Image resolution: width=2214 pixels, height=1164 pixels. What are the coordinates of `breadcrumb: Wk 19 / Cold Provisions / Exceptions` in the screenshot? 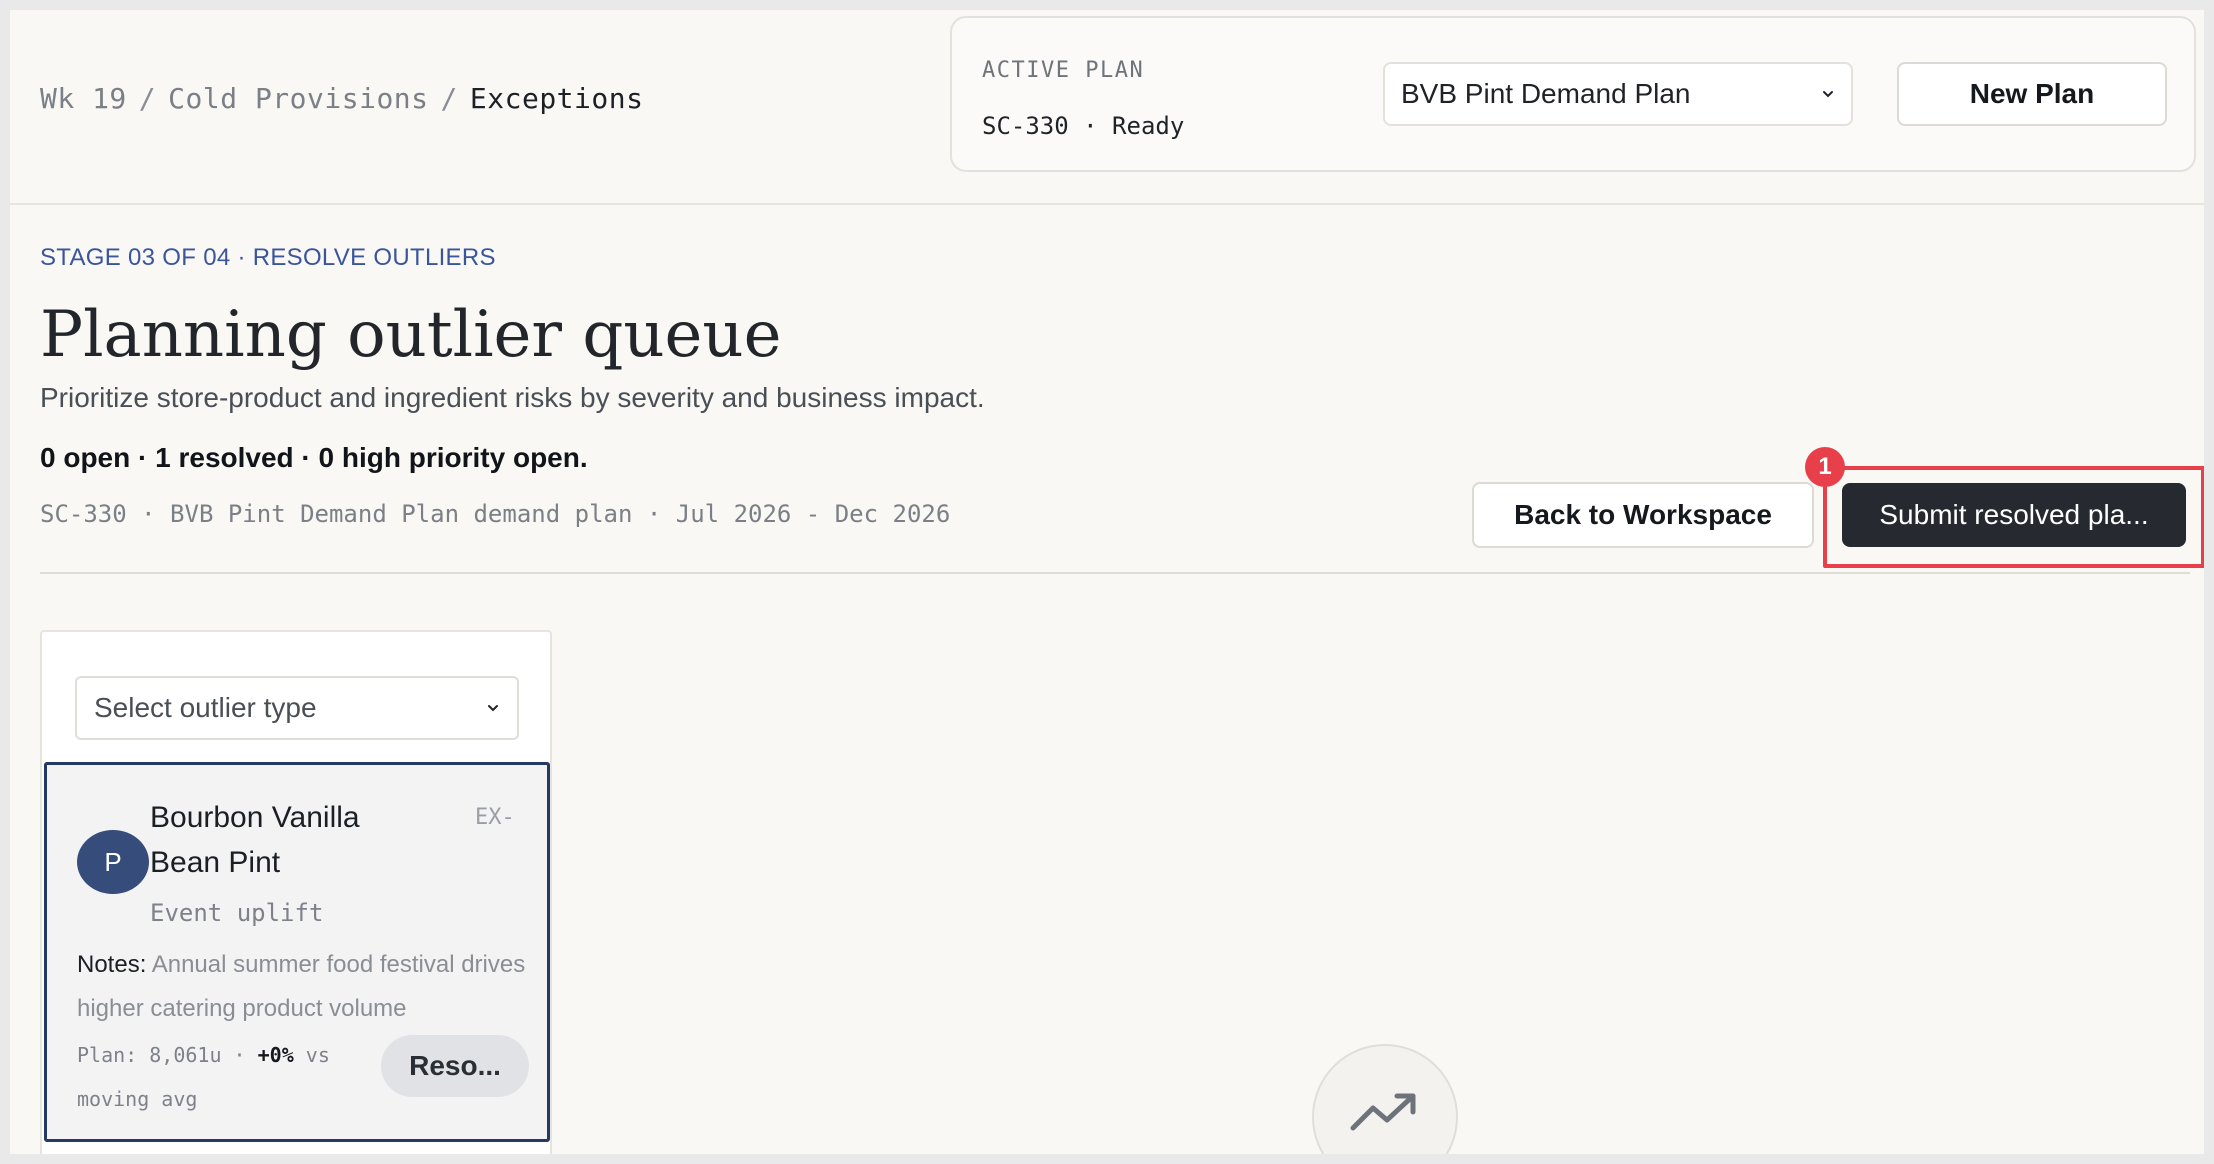 It's located at (341, 98).